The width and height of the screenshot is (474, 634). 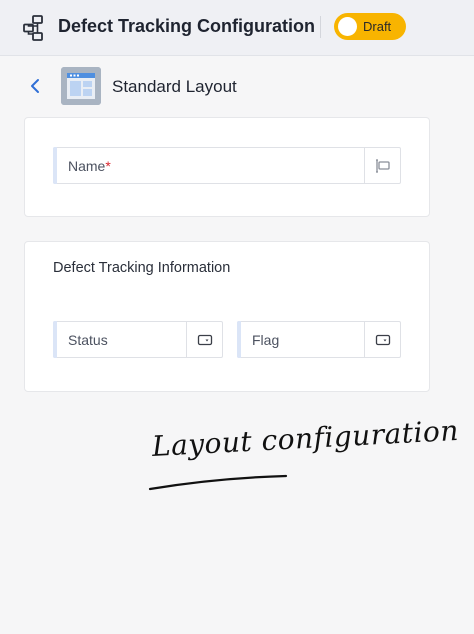 I want to click on field-edit-icon, so click(x=382, y=165).